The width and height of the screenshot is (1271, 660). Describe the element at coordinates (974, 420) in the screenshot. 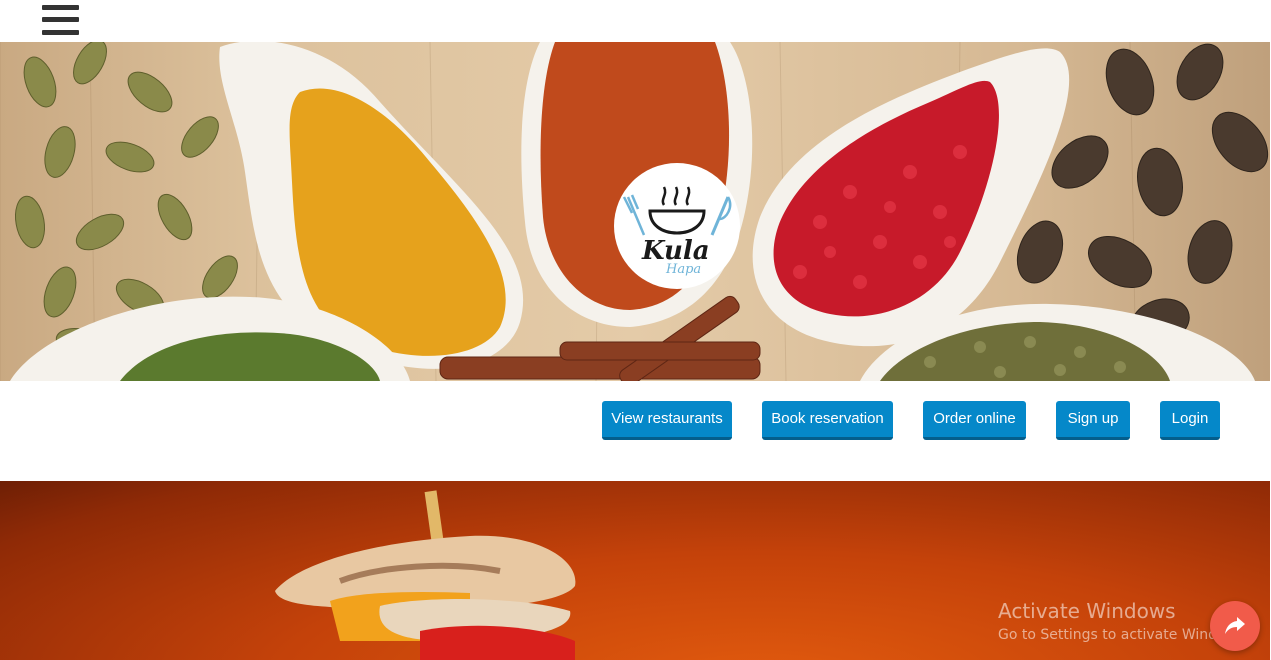

I see `order-online-button: Order online` at that location.